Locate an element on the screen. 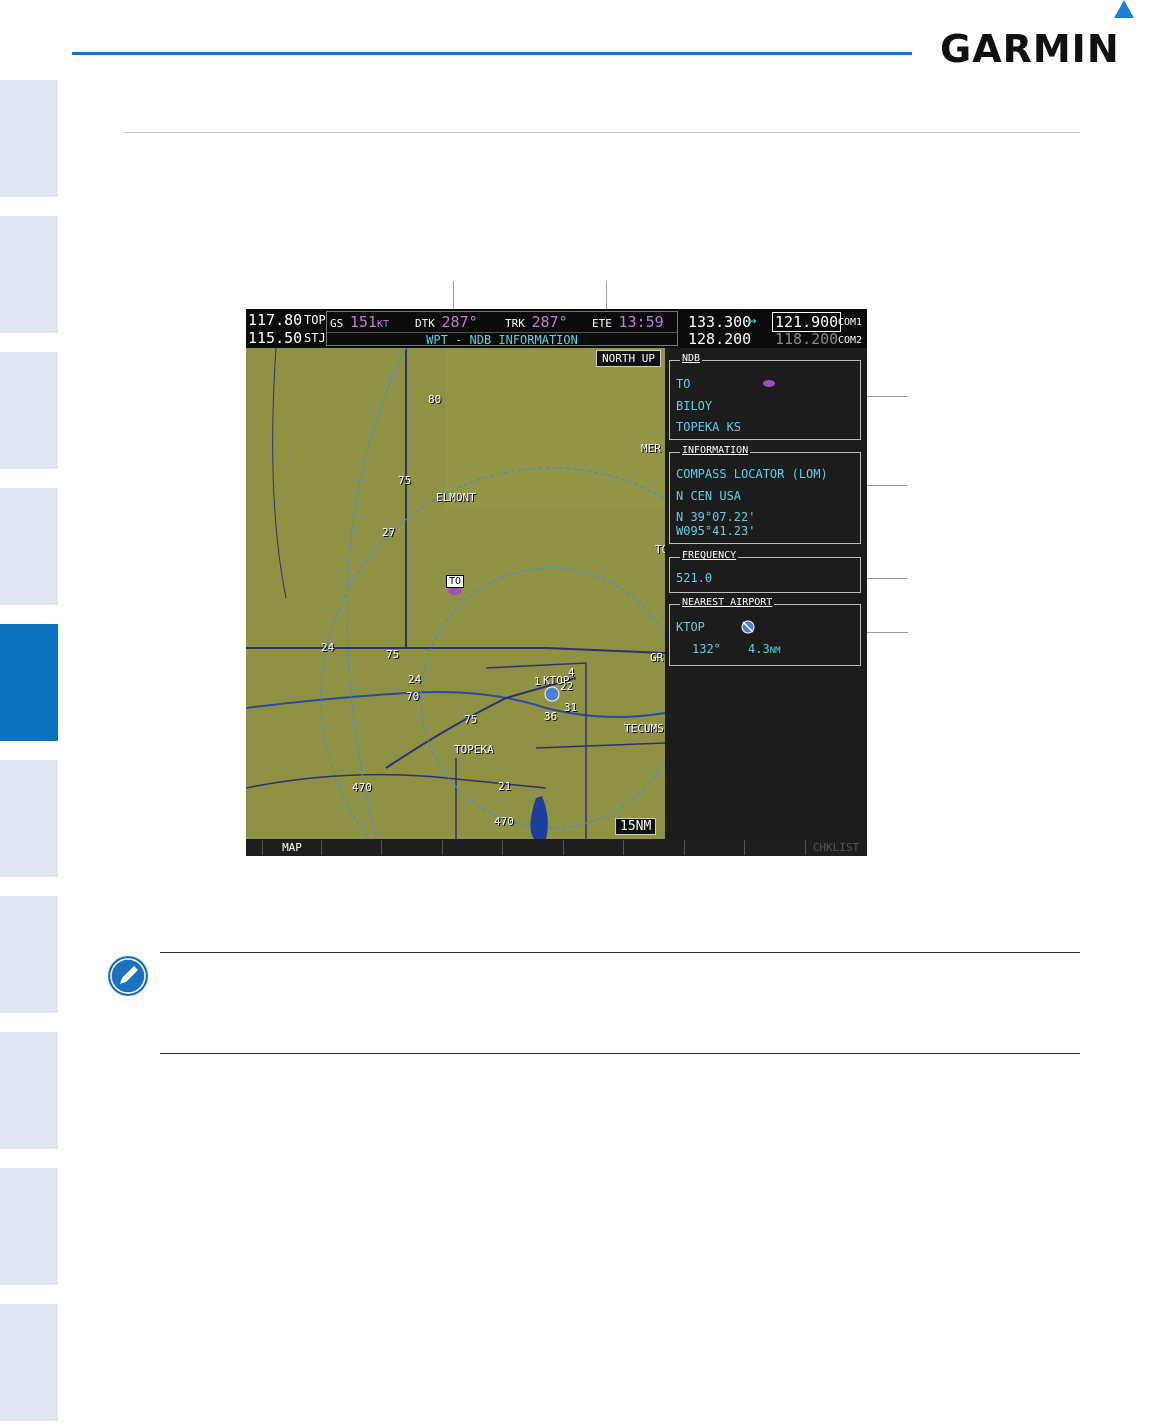  note-bottom-rule is located at coordinates (620, 1053).